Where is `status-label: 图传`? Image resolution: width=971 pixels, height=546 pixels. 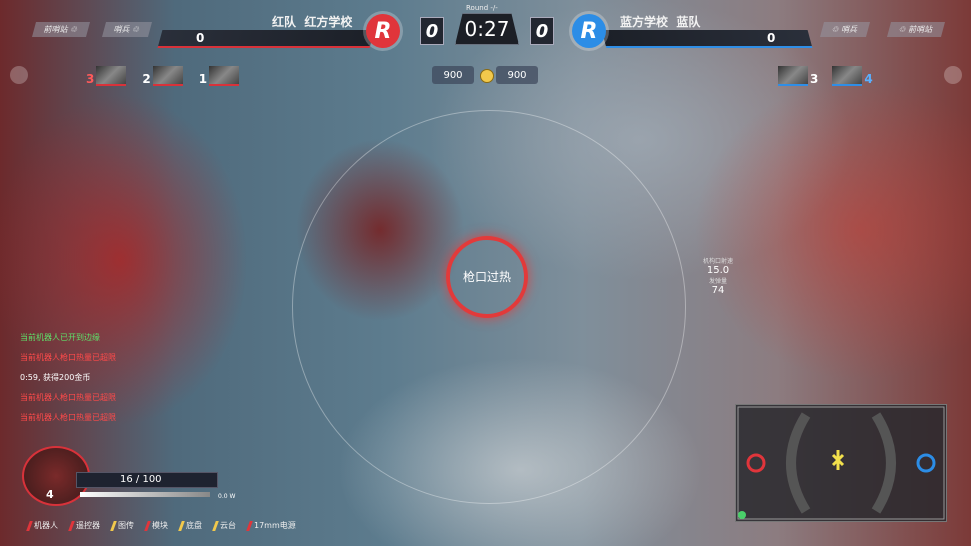 status-label: 图传 is located at coordinates (126, 525).